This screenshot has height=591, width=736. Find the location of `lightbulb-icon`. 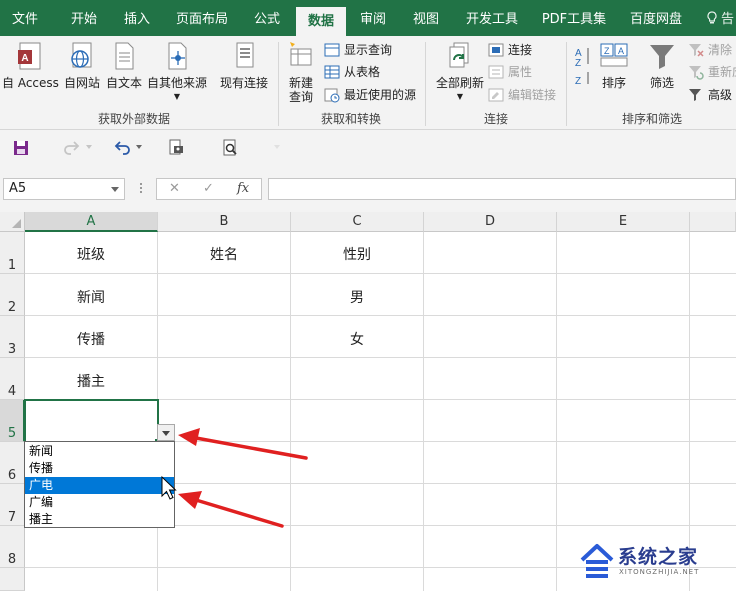

lightbulb-icon is located at coordinates (712, 17).